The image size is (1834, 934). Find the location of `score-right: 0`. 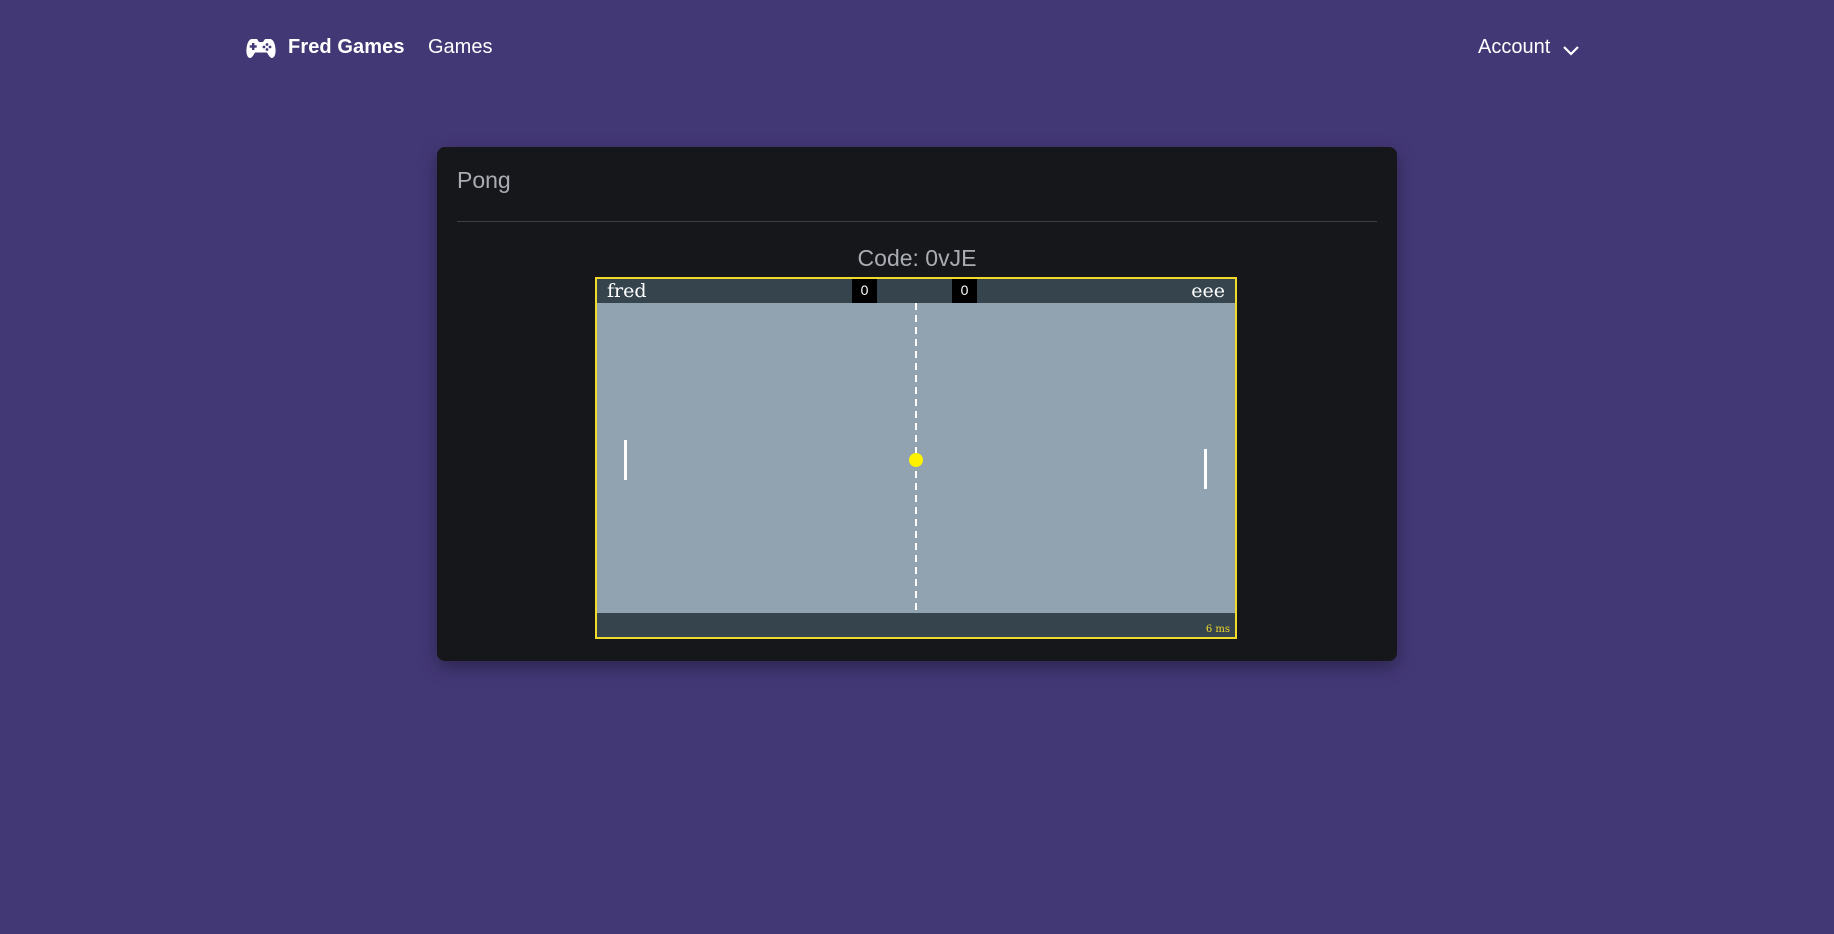

score-right: 0 is located at coordinates (964, 291).